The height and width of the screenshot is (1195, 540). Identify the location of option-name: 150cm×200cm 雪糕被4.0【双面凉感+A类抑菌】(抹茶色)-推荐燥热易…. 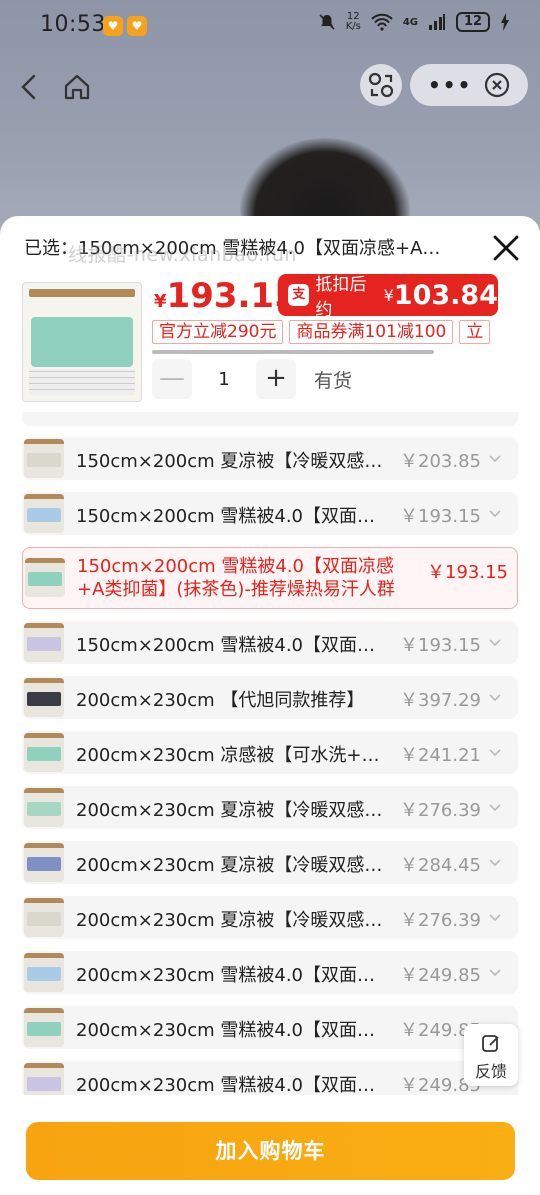
(236, 578).